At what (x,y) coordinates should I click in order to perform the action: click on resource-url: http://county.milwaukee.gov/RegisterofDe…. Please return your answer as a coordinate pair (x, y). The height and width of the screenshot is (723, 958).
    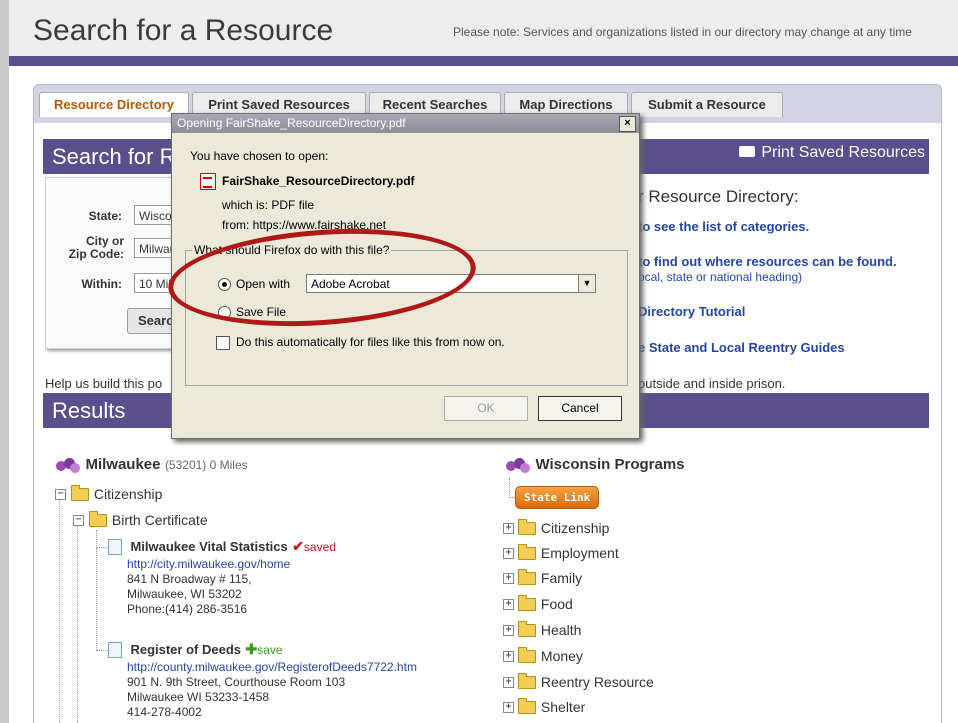
    Looking at the image, I should click on (272, 667).